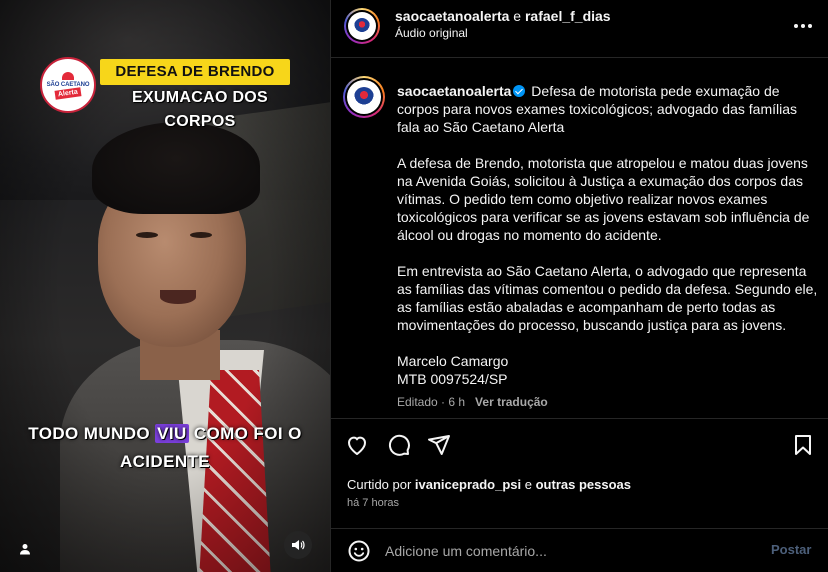  I want to click on emoji-button, so click(359, 551).